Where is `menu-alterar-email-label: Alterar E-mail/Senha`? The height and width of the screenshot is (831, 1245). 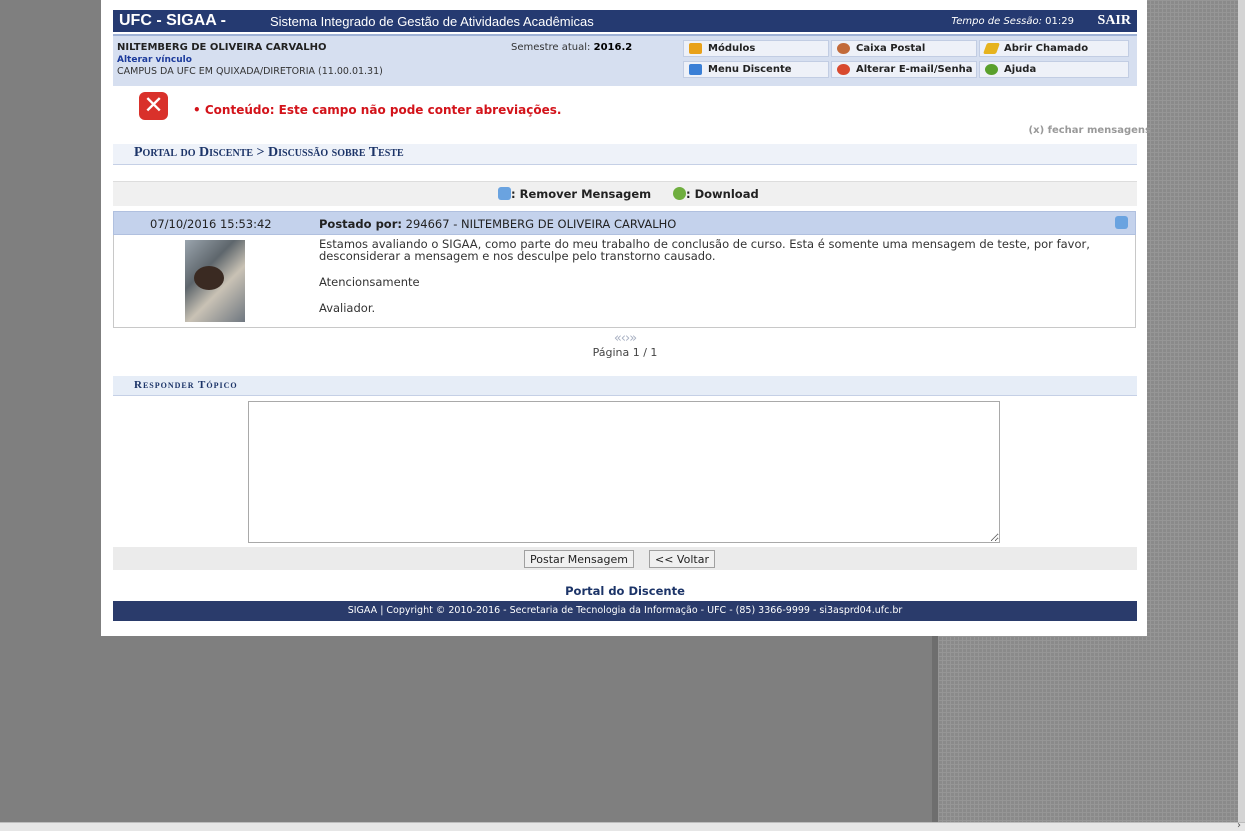
menu-alterar-email-label: Alterar E-mail/Senha is located at coordinates (914, 69).